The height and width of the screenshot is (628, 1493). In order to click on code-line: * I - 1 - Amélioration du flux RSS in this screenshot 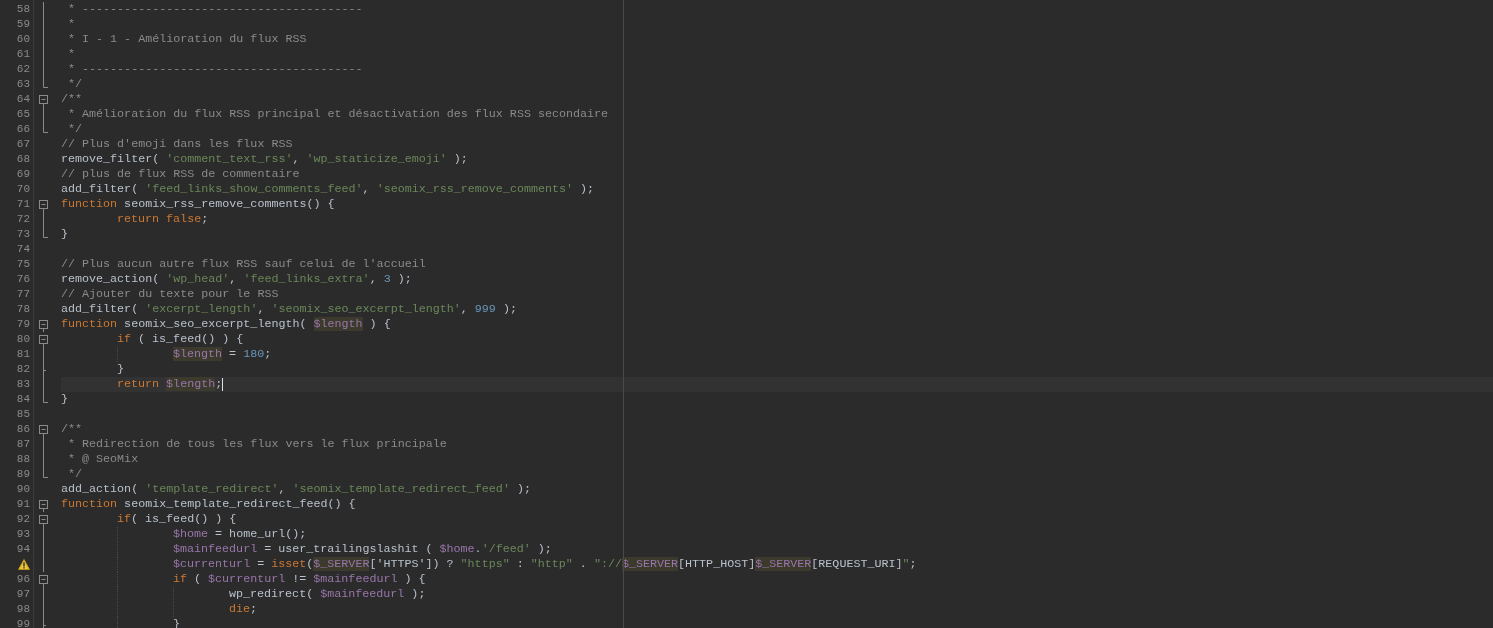, I will do `click(187, 39)`.